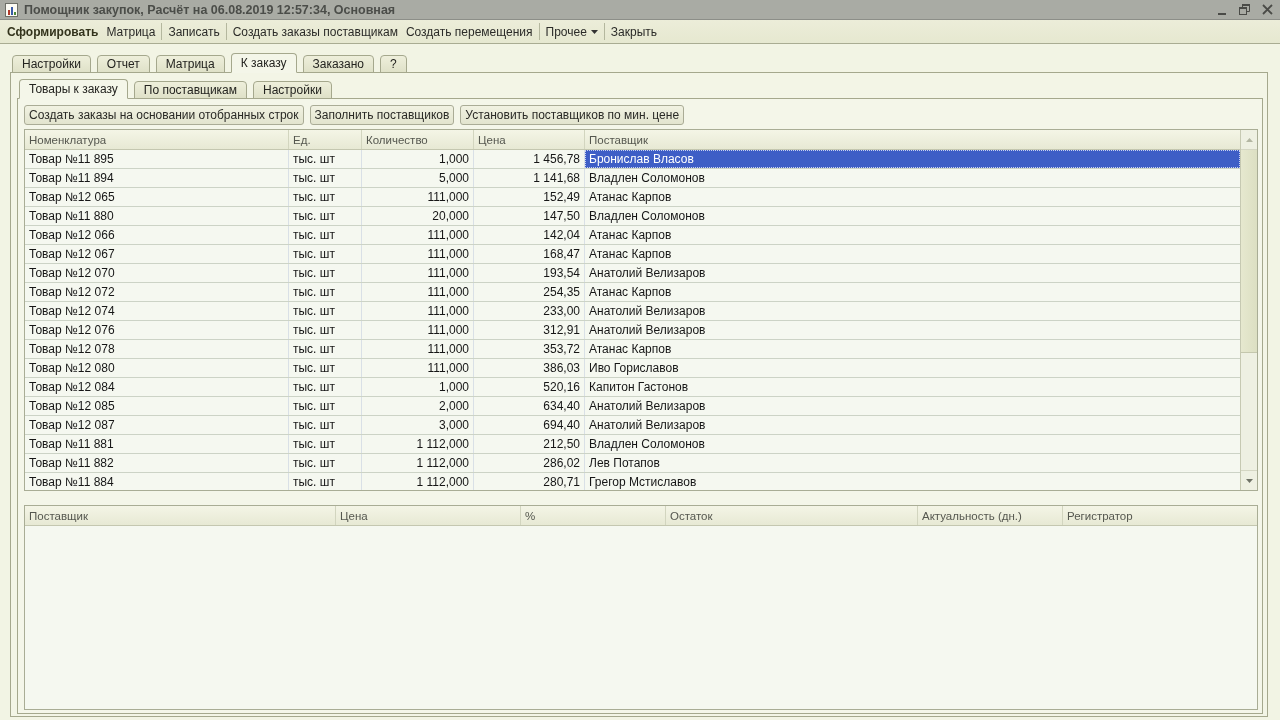  Describe the element at coordinates (157, 159) in the screenshot. I see `table-cell: Товар №11 895` at that location.